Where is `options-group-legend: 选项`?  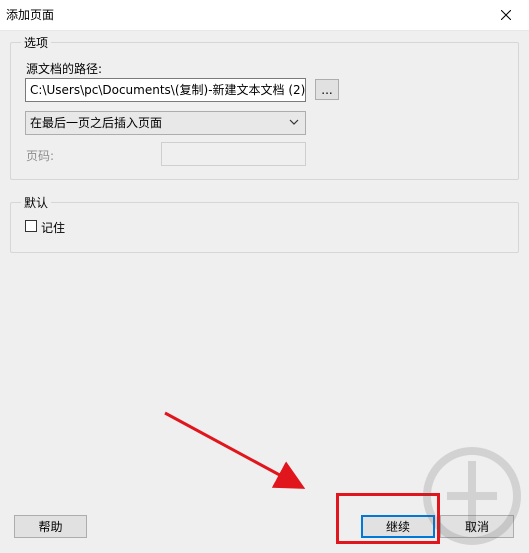
options-group-legend: 选项 is located at coordinates (36, 42).